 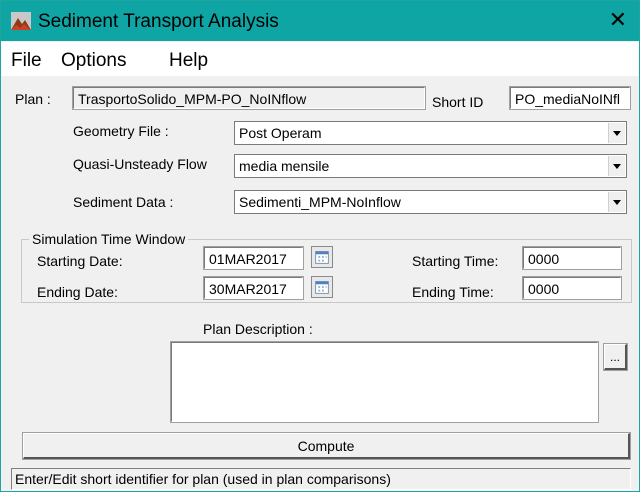 I want to click on sediment-data-select: Sedimenti_MPM-NoInflow, so click(x=430, y=202).